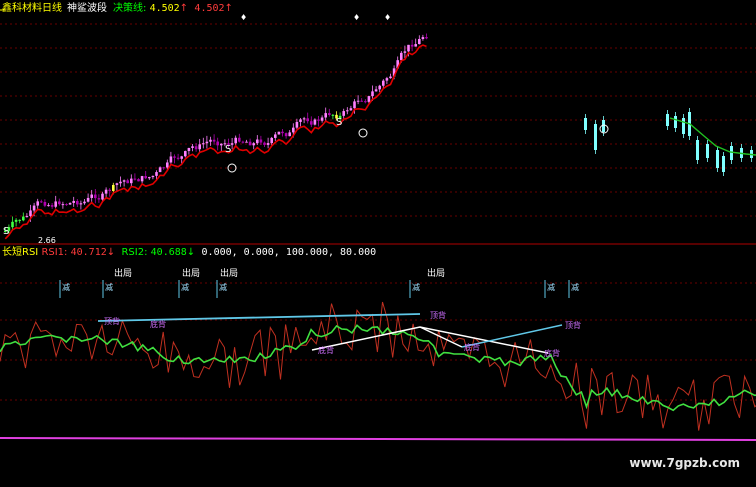  I want to click on decision-line-label: 决策线:, so click(130, 8).